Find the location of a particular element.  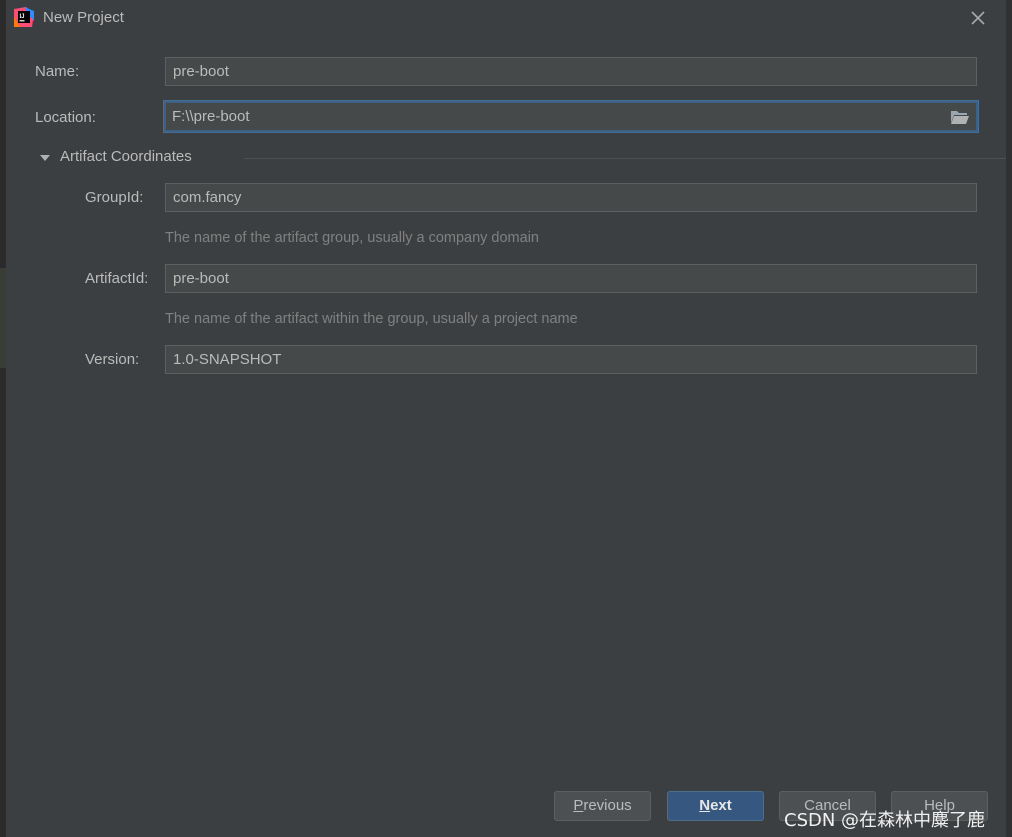

window-title: New Project is located at coordinates (83, 17).